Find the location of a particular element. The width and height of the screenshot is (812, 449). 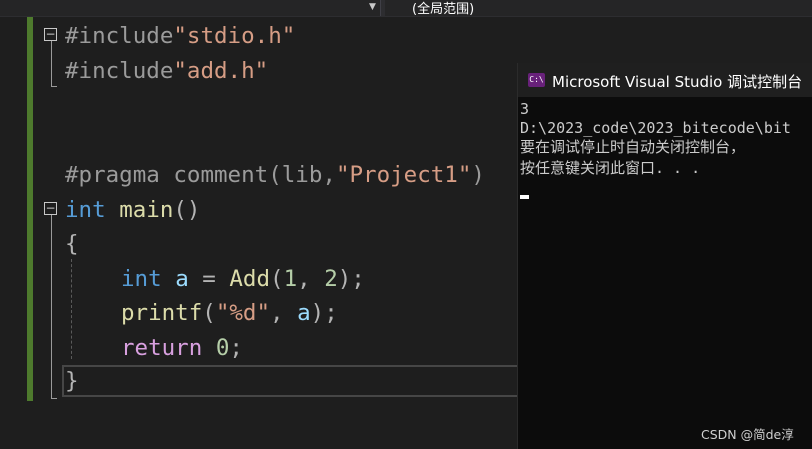

code-line-include-add: #include"add.h" is located at coordinates (166, 71).